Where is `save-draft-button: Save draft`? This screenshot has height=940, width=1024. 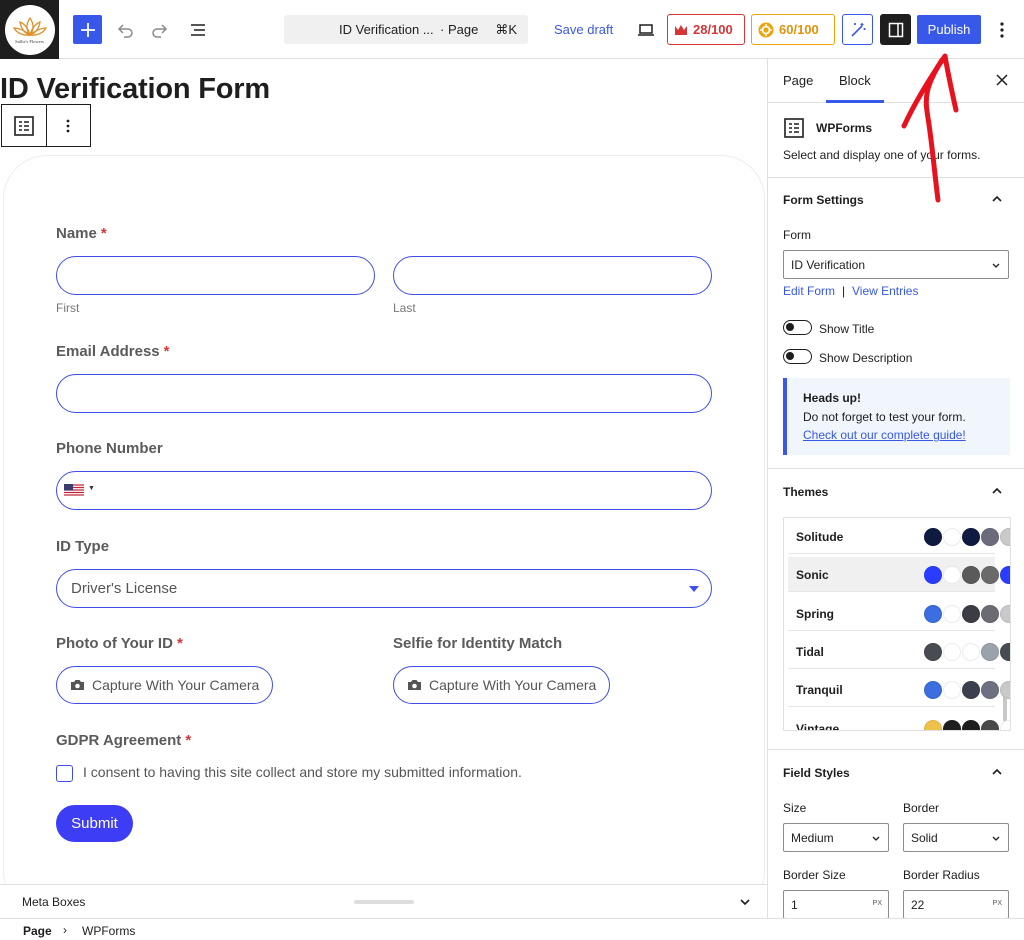 save-draft-button: Save draft is located at coordinates (583, 29).